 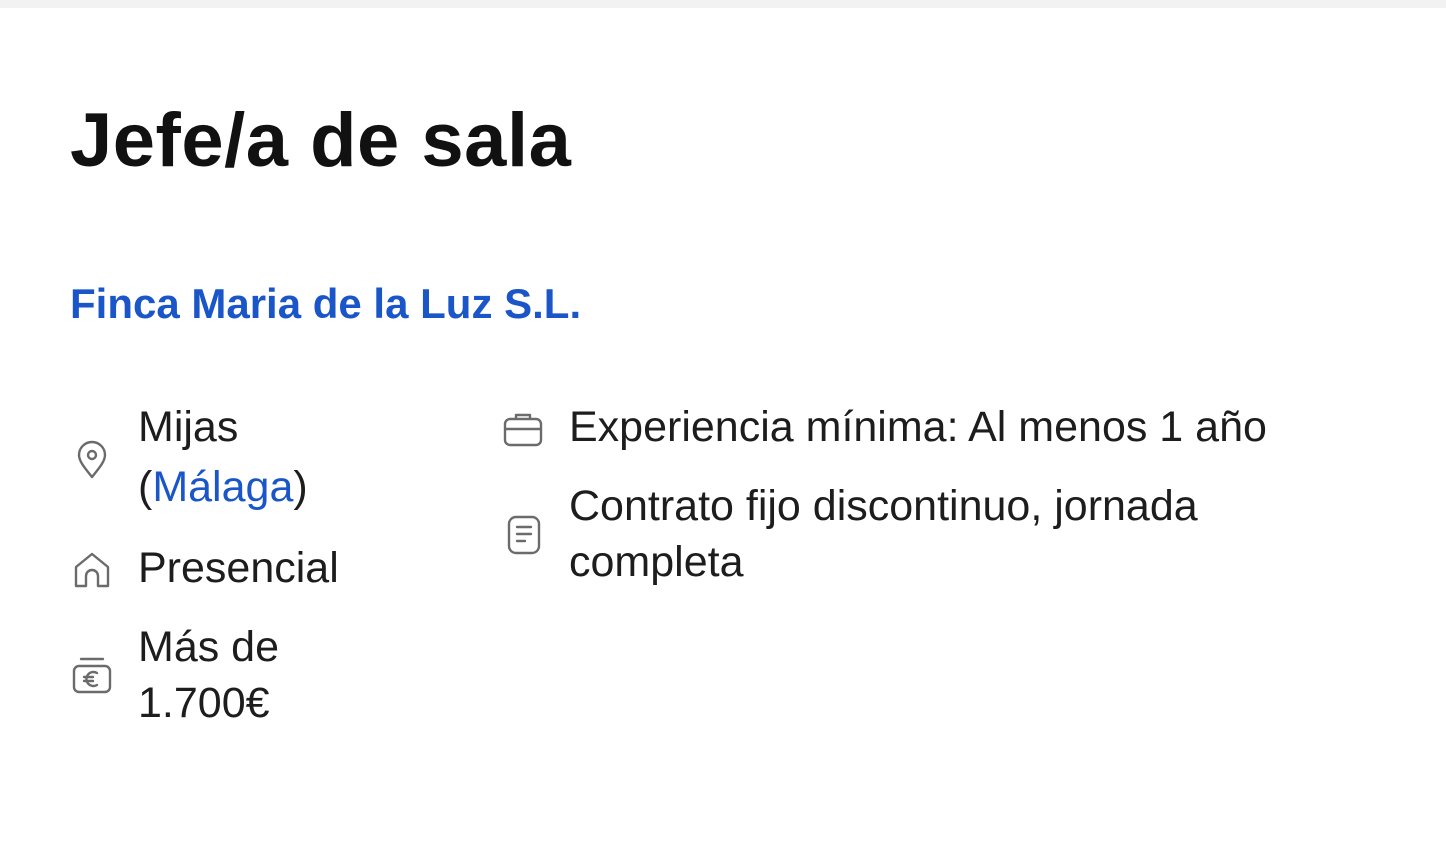 I want to click on job-title: Jefe/a de sala, so click(x=321, y=140).